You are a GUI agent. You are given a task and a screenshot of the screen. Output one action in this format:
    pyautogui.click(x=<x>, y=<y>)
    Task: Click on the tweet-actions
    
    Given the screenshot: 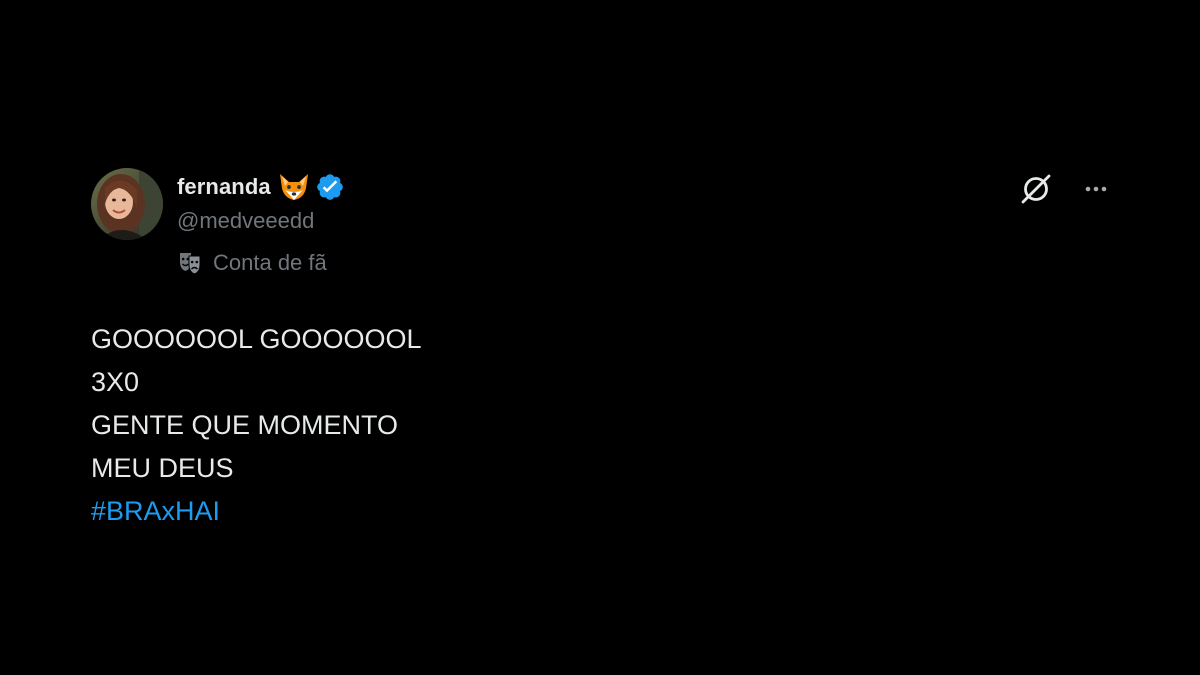 What is the action you would take?
    pyautogui.click(x=1065, y=189)
    